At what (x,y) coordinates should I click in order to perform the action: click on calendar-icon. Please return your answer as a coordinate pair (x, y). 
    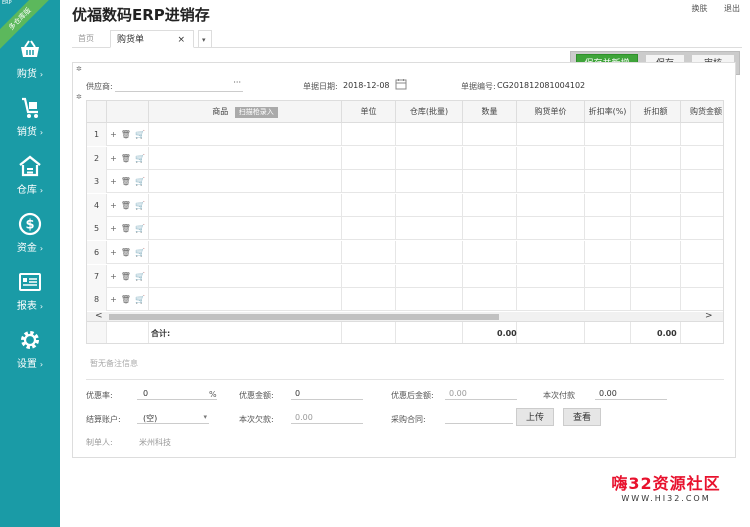
    Looking at the image, I should click on (401, 84).